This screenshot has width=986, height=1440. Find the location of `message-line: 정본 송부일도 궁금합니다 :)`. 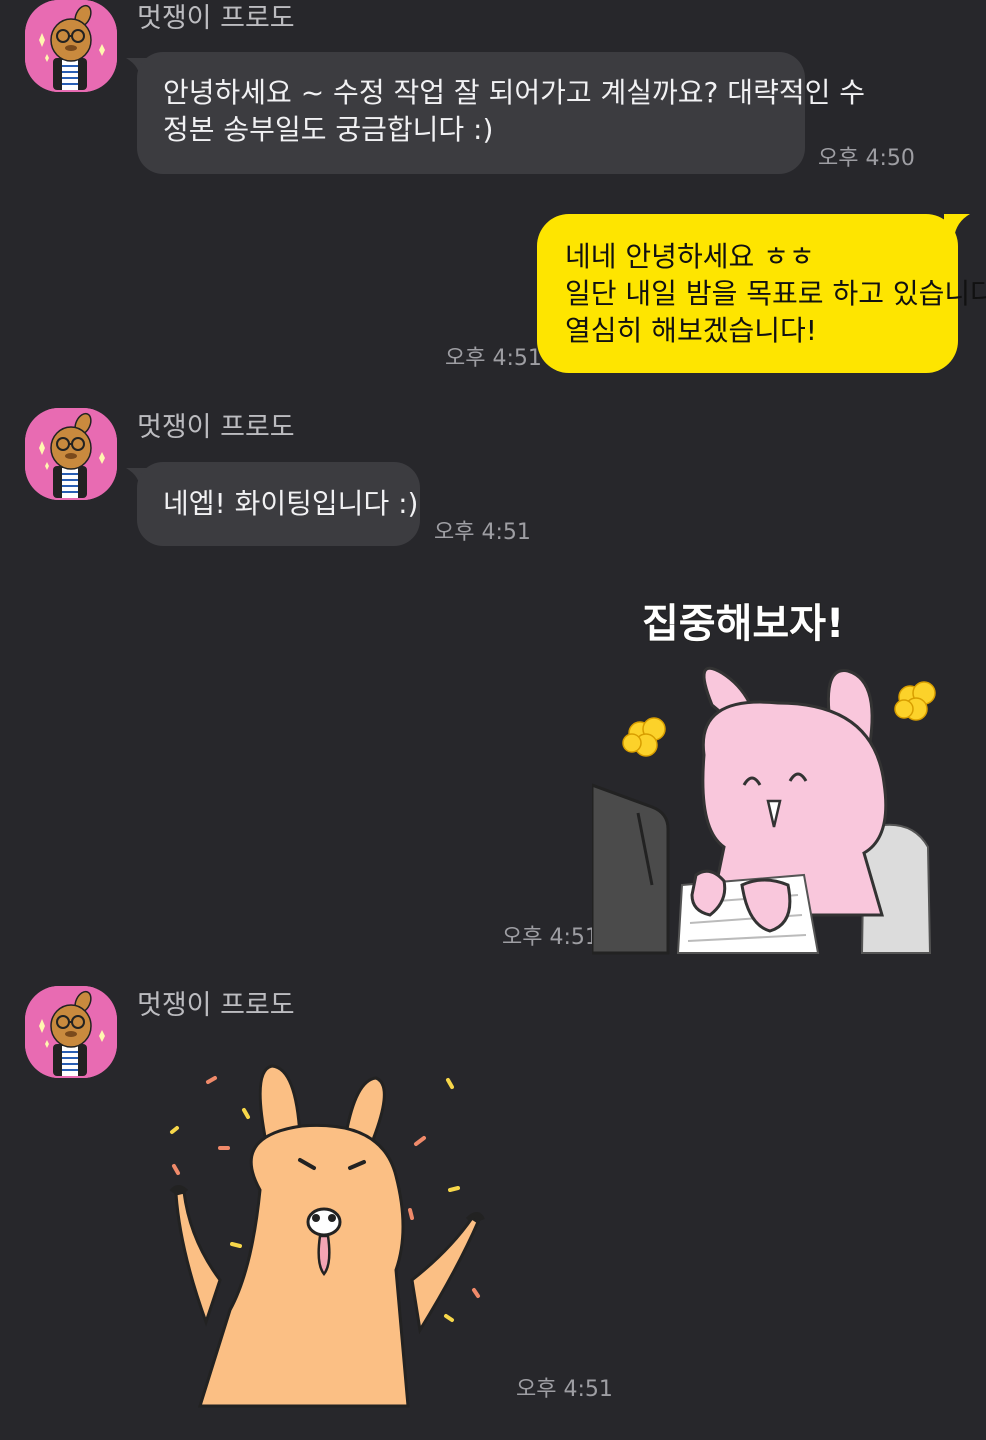

message-line: 정본 송부일도 궁금합니다 :) is located at coordinates (328, 129).